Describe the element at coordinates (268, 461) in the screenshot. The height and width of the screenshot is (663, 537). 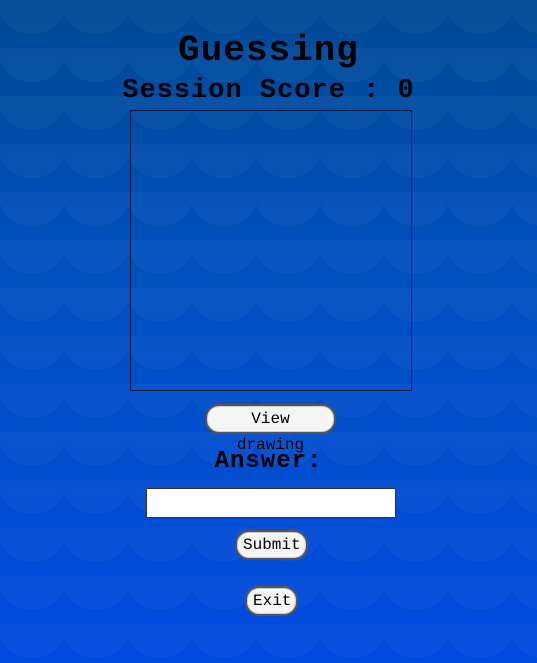
I see `answer-label: Answer:` at that location.